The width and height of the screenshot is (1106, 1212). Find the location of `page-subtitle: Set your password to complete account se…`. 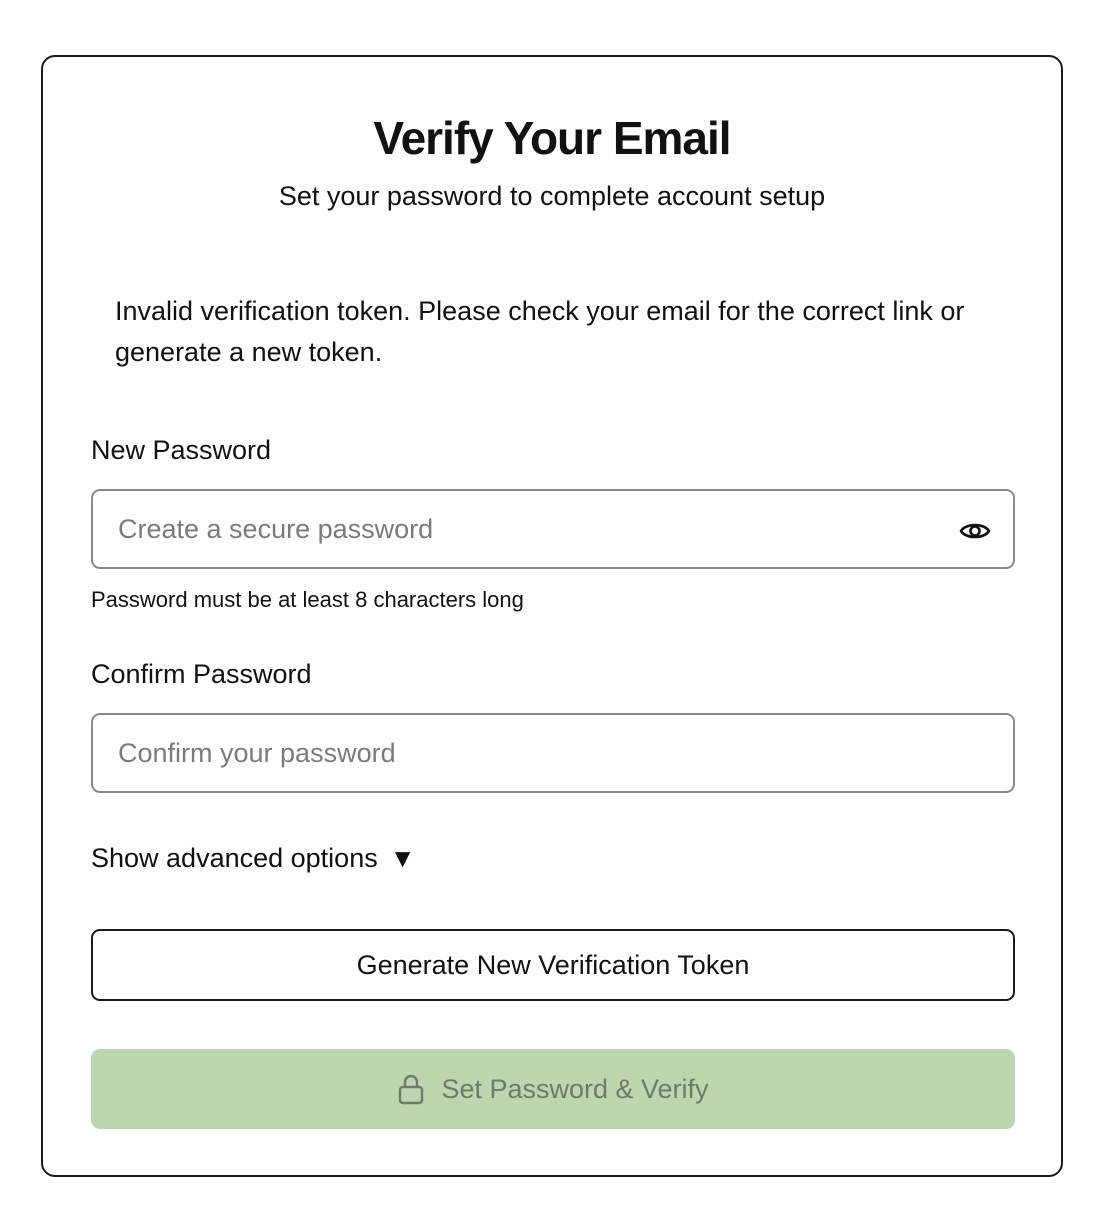

page-subtitle: Set your password to complete account se… is located at coordinates (552, 196).